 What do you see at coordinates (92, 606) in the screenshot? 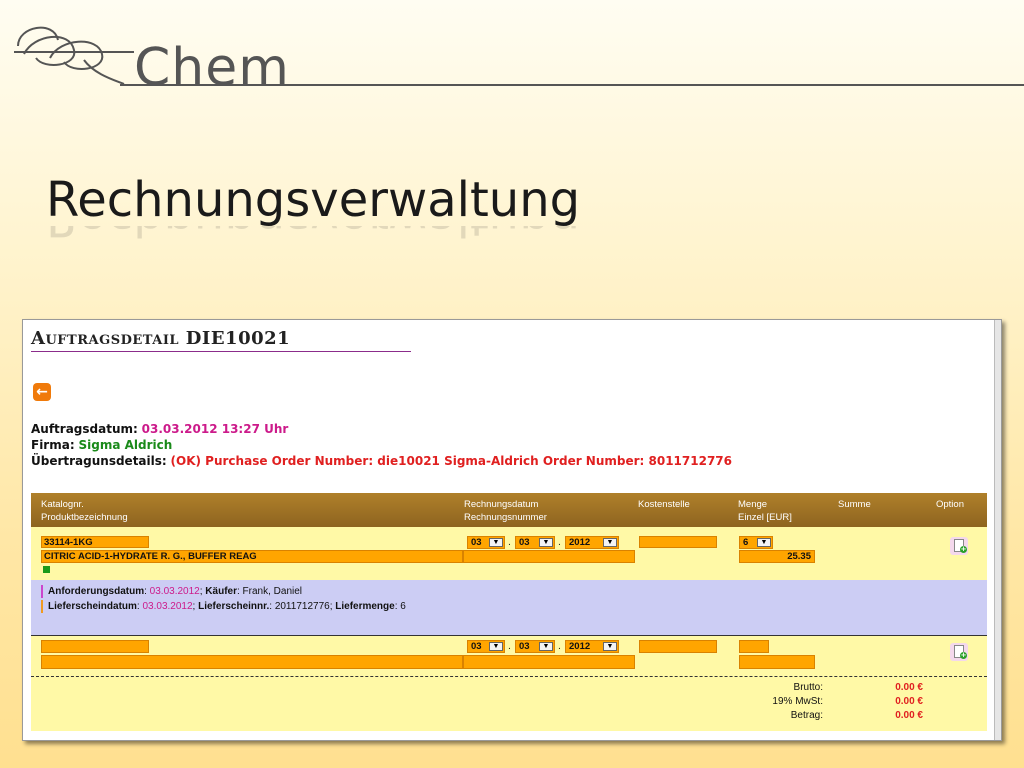
I see `delivery-date-label: Lieferscheindatum` at bounding box center [92, 606].